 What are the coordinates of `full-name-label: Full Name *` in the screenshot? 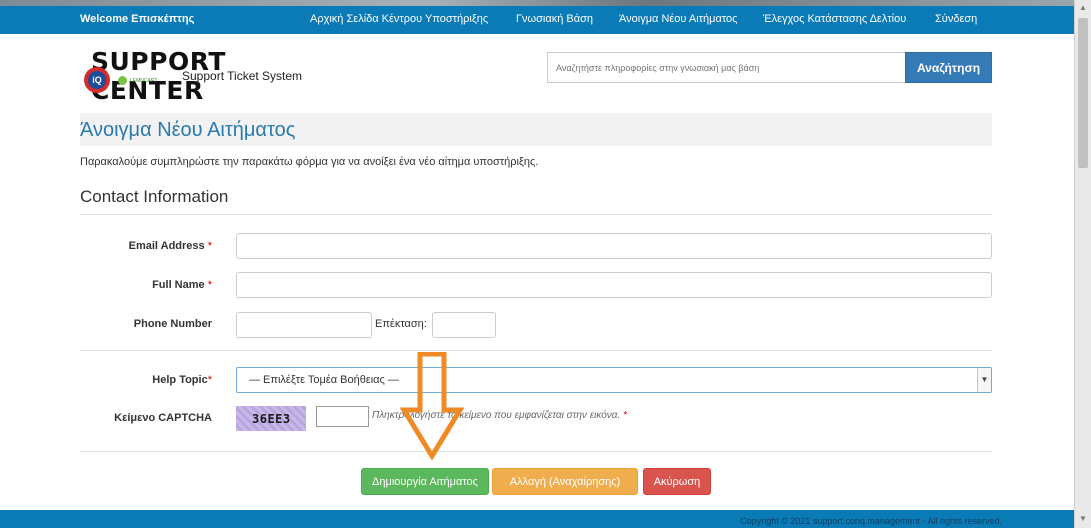 It's located at (182, 285).